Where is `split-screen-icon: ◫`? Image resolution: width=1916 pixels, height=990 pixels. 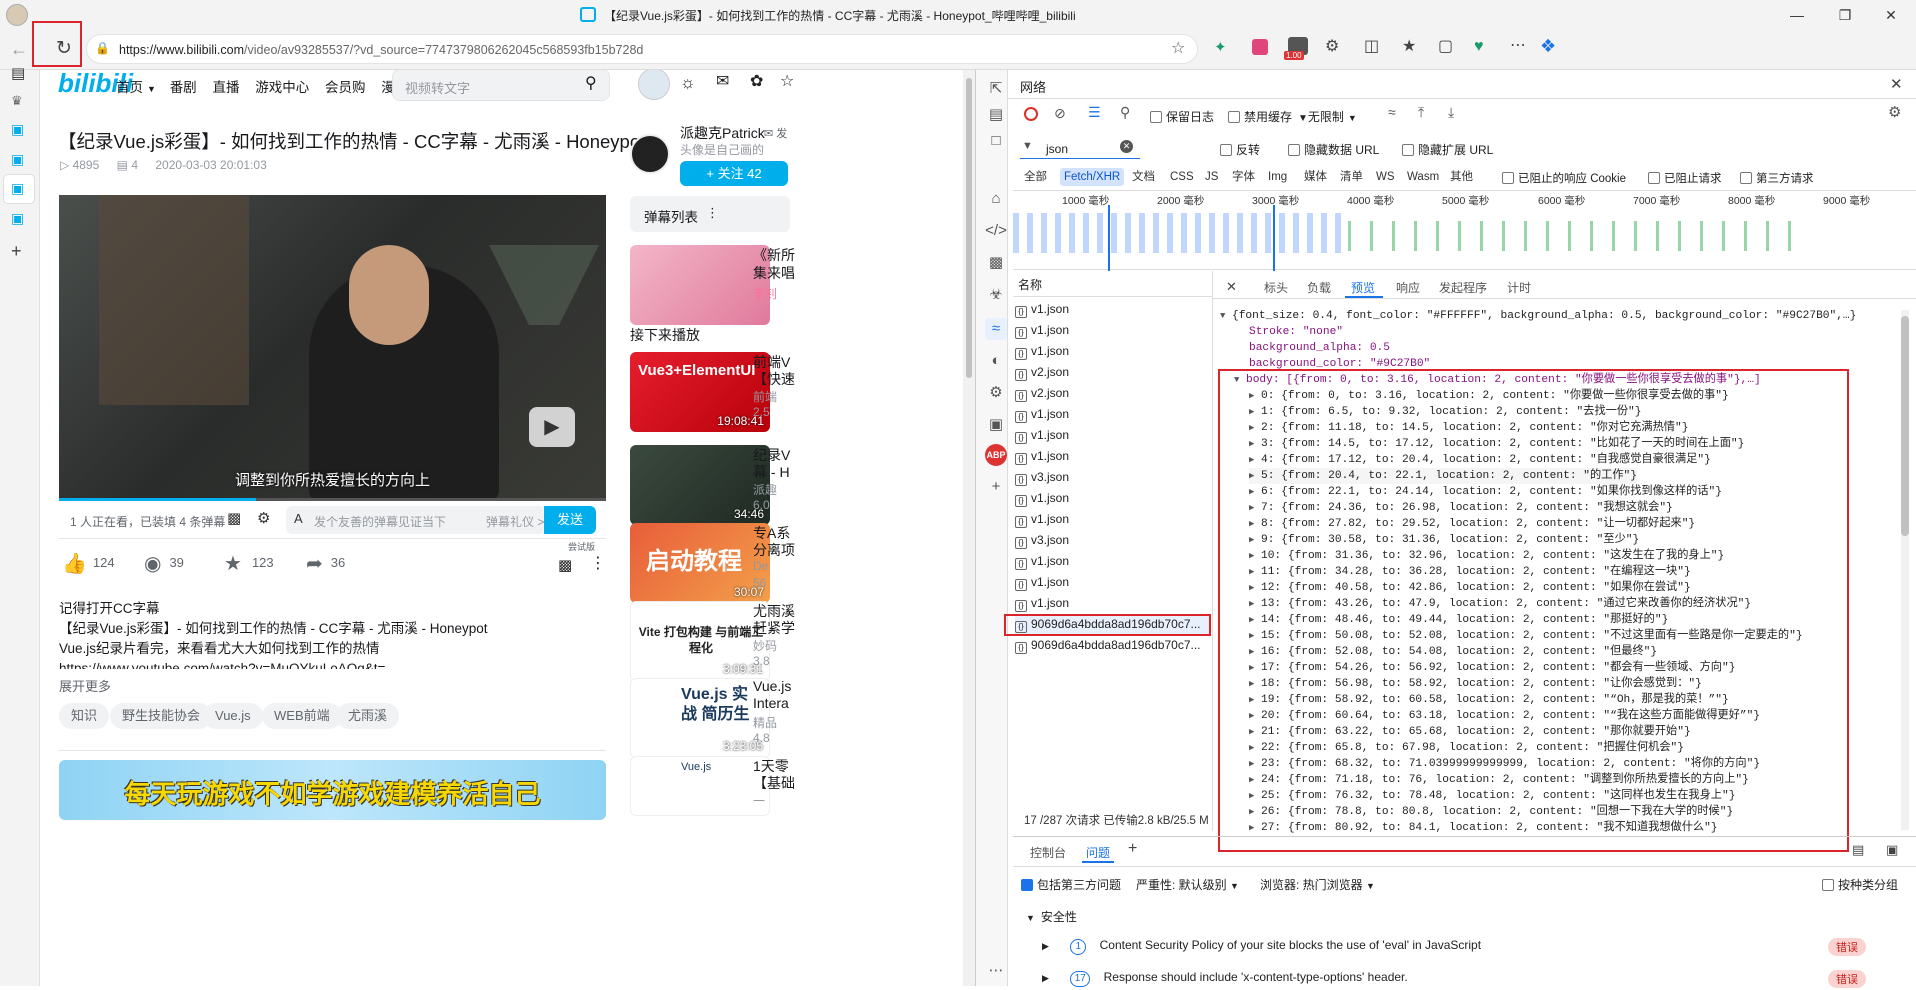 split-screen-icon: ◫ is located at coordinates (1371, 47).